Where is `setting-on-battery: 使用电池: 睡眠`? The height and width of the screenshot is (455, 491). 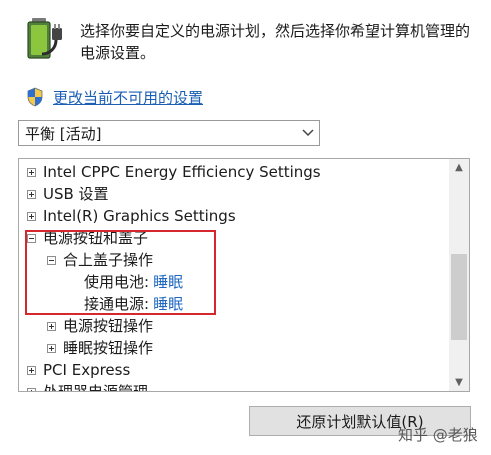 setting-on-battery: 使用电池: 睡眠 is located at coordinates (133, 282).